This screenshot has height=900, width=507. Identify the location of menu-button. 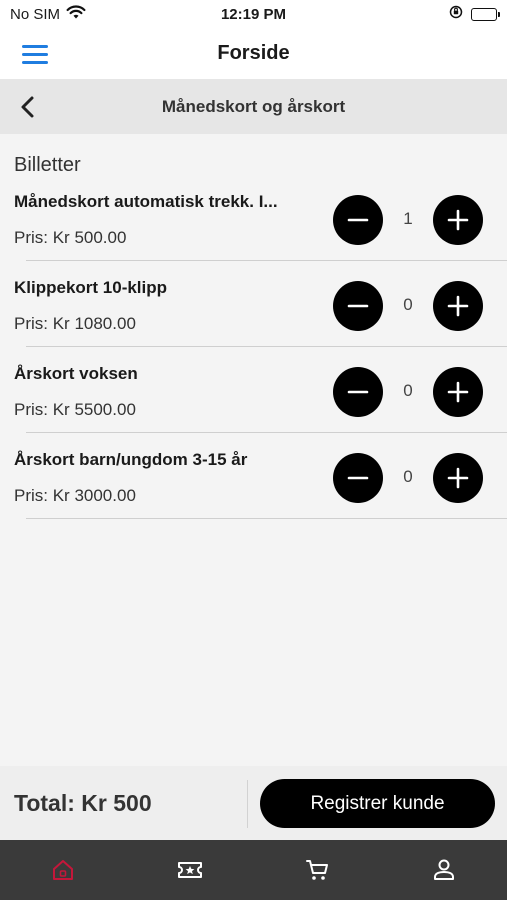
(39, 54).